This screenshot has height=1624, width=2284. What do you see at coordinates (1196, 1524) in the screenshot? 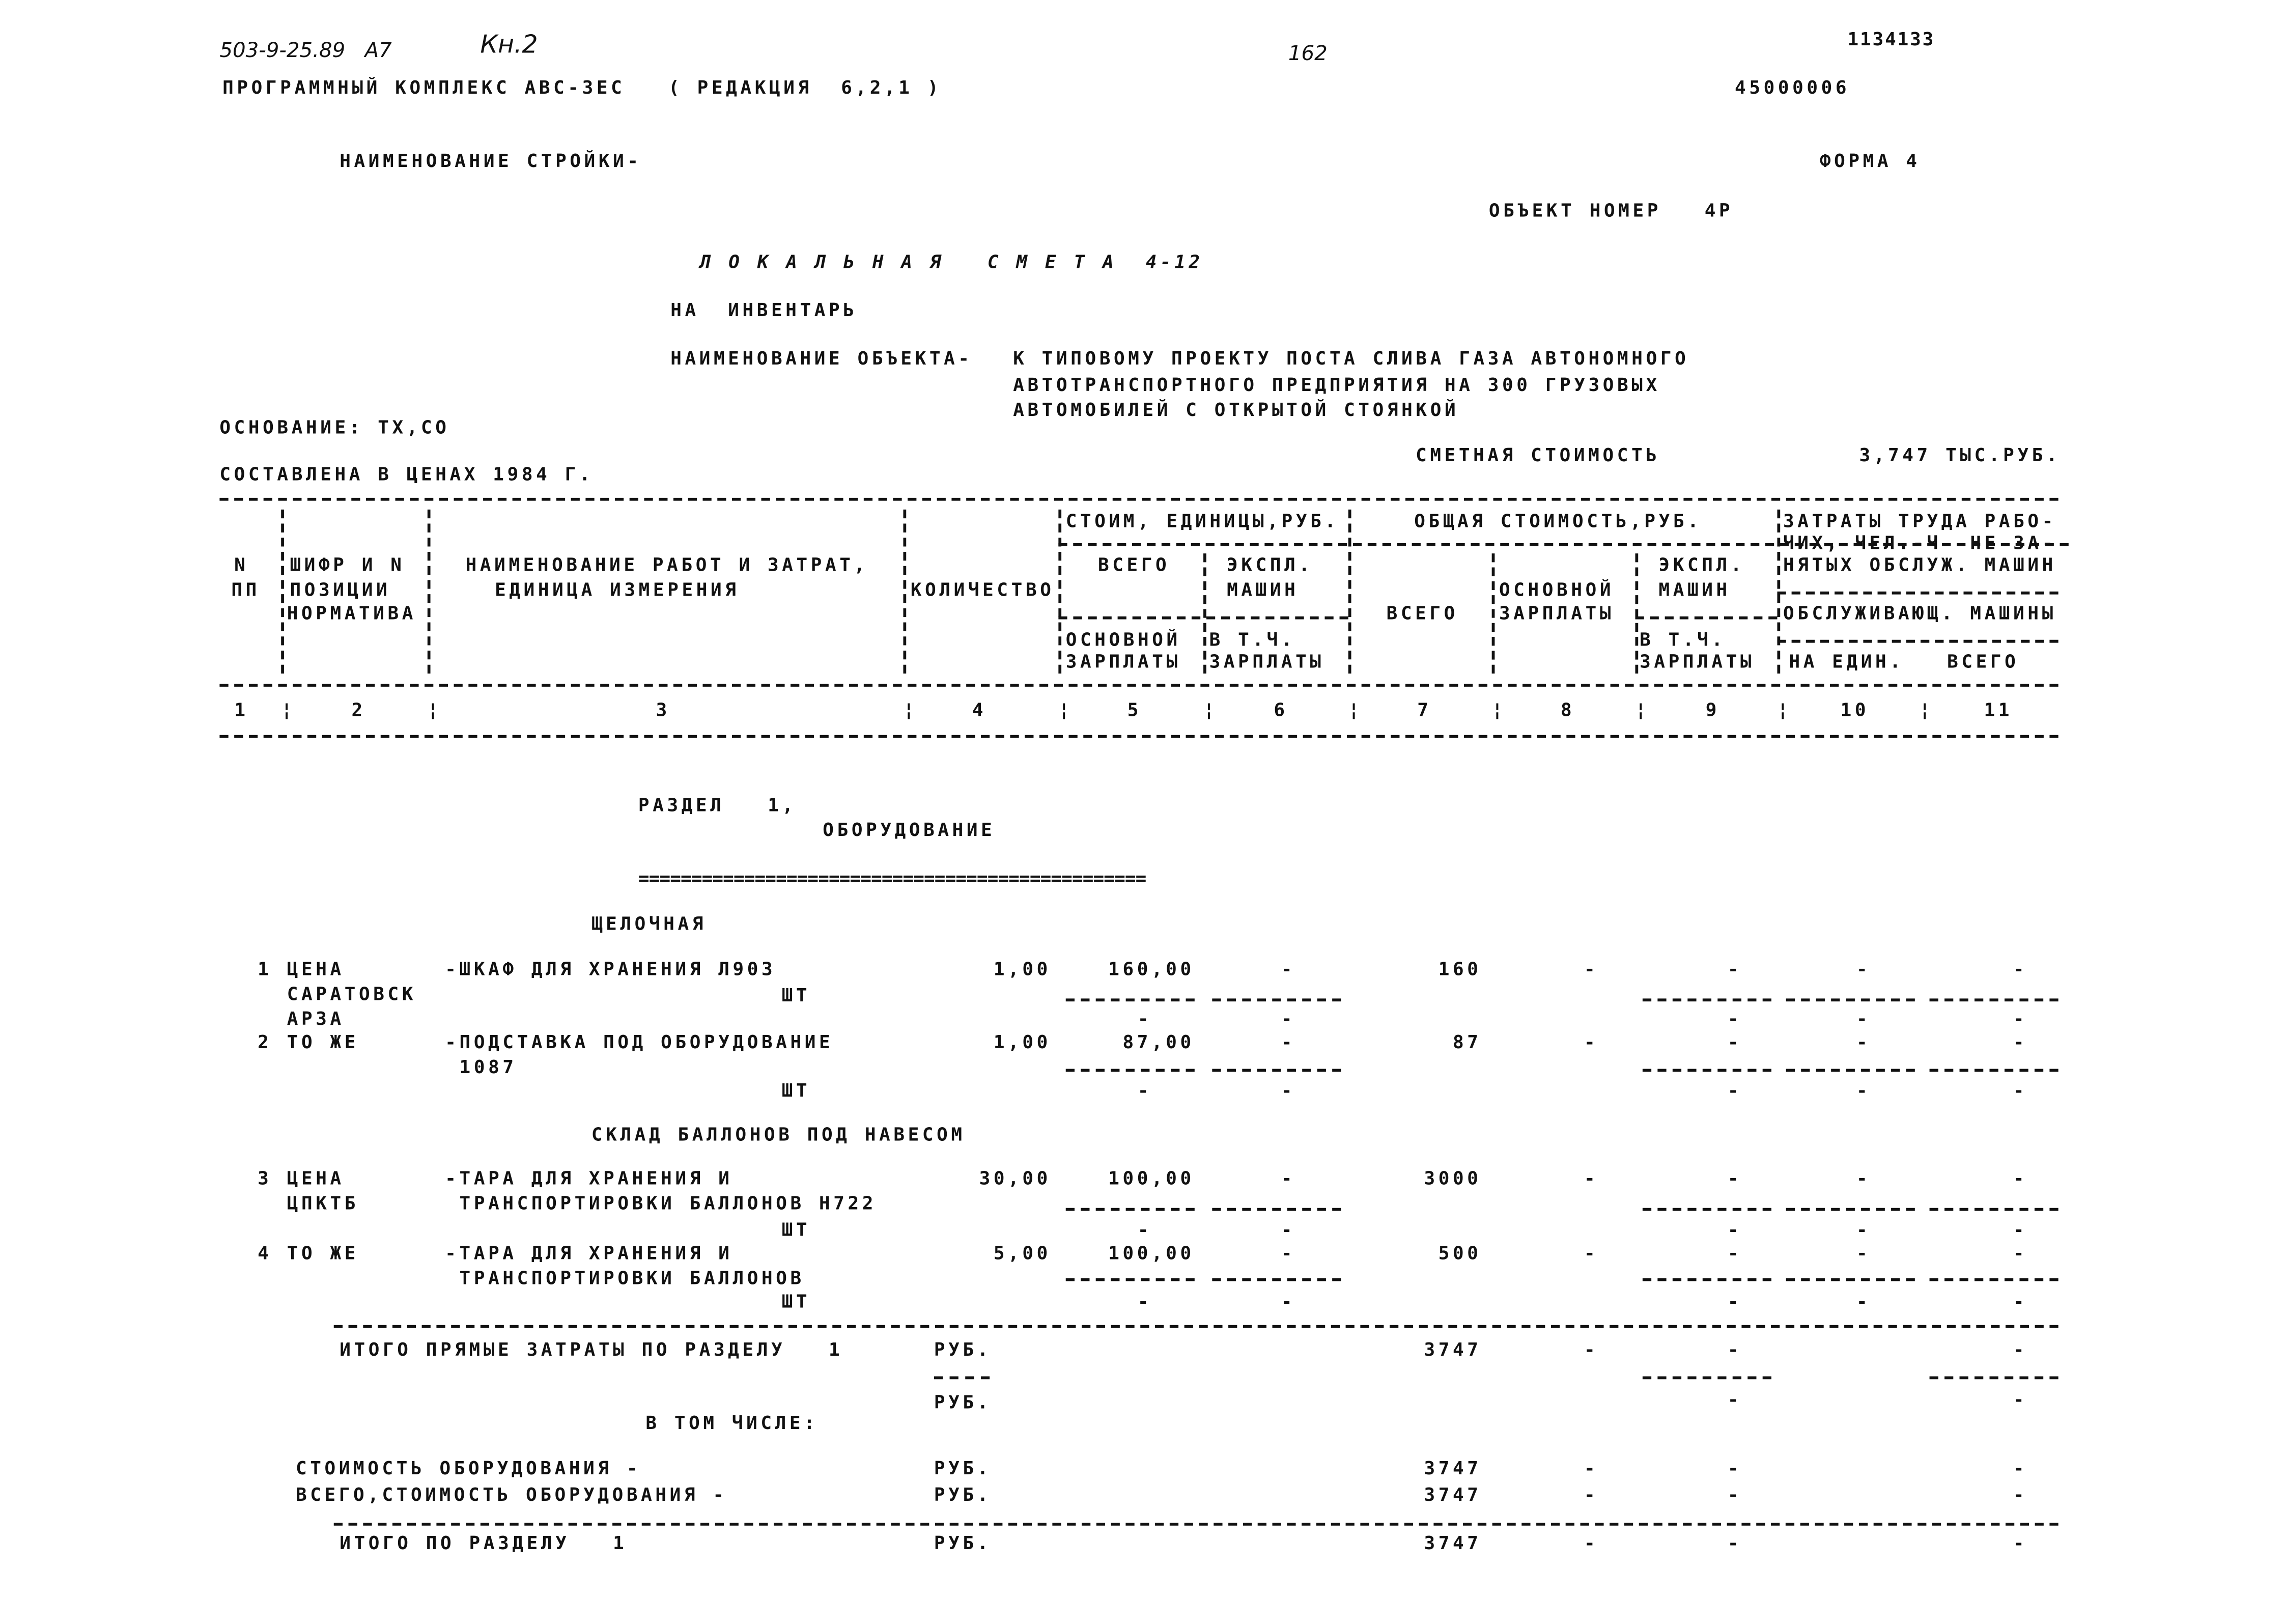
I see `section-total-rule` at bounding box center [1196, 1524].